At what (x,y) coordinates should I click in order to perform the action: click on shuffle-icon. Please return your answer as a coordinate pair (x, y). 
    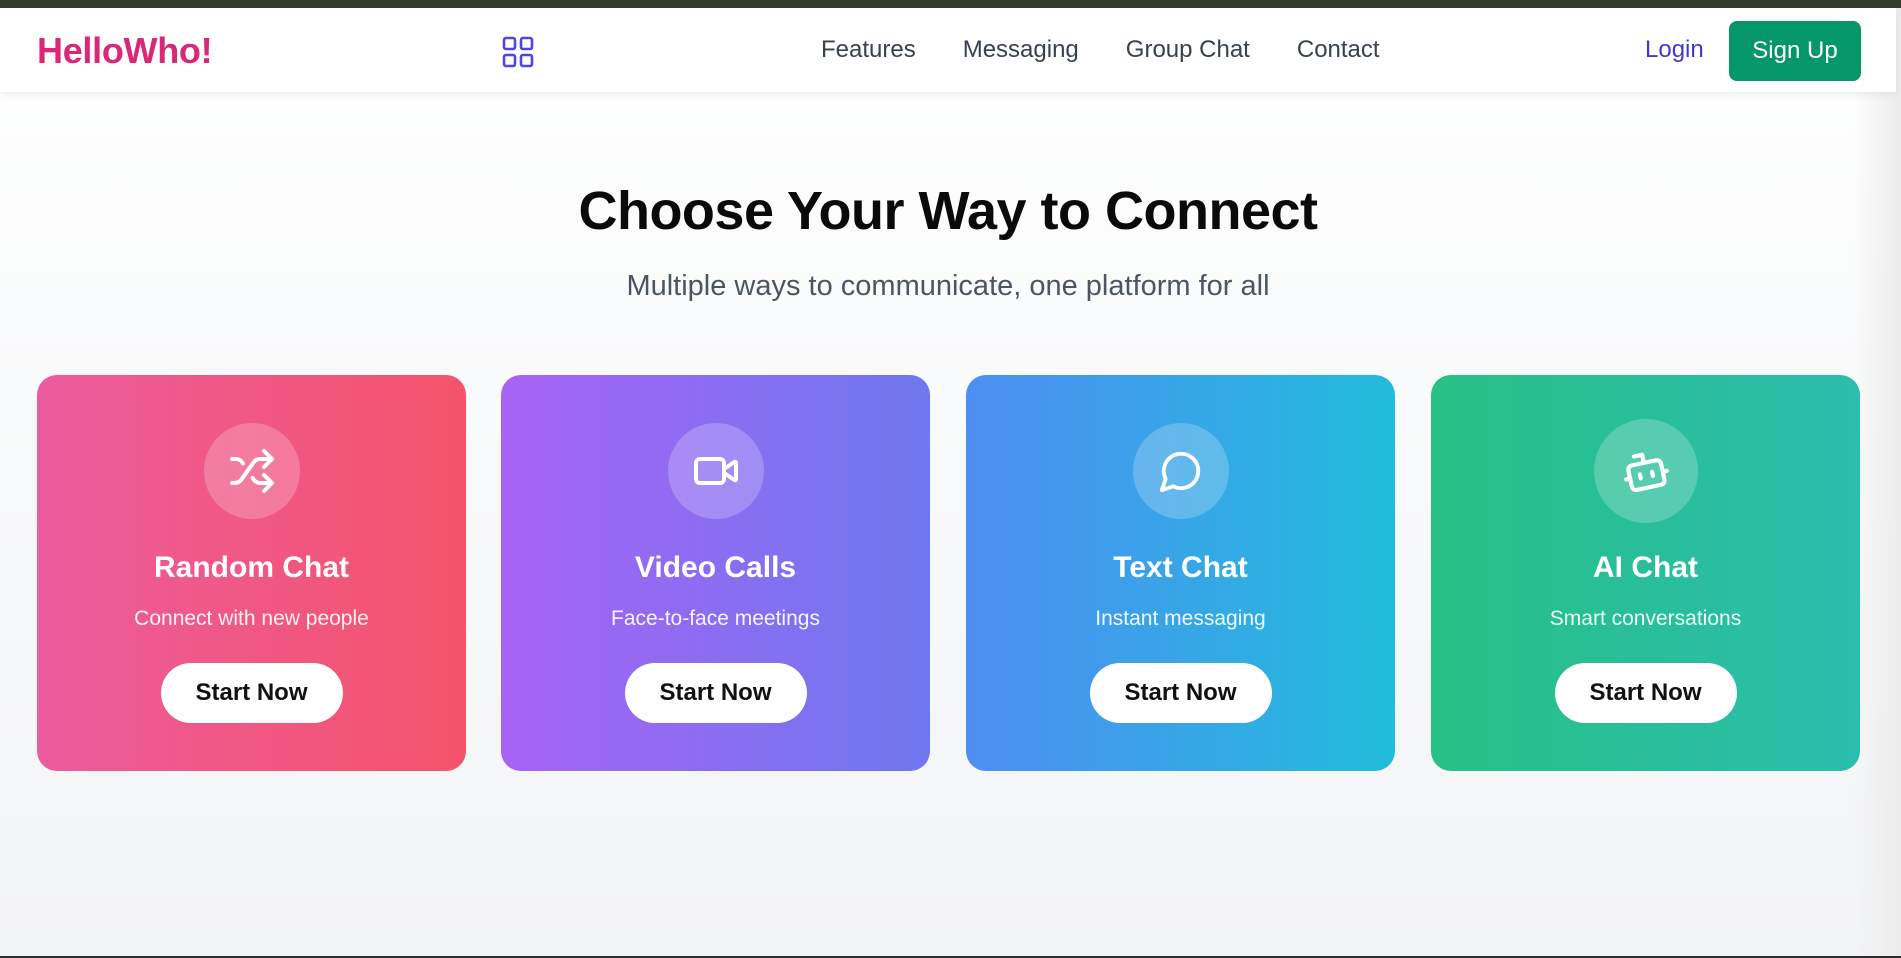
    Looking at the image, I should click on (251, 471).